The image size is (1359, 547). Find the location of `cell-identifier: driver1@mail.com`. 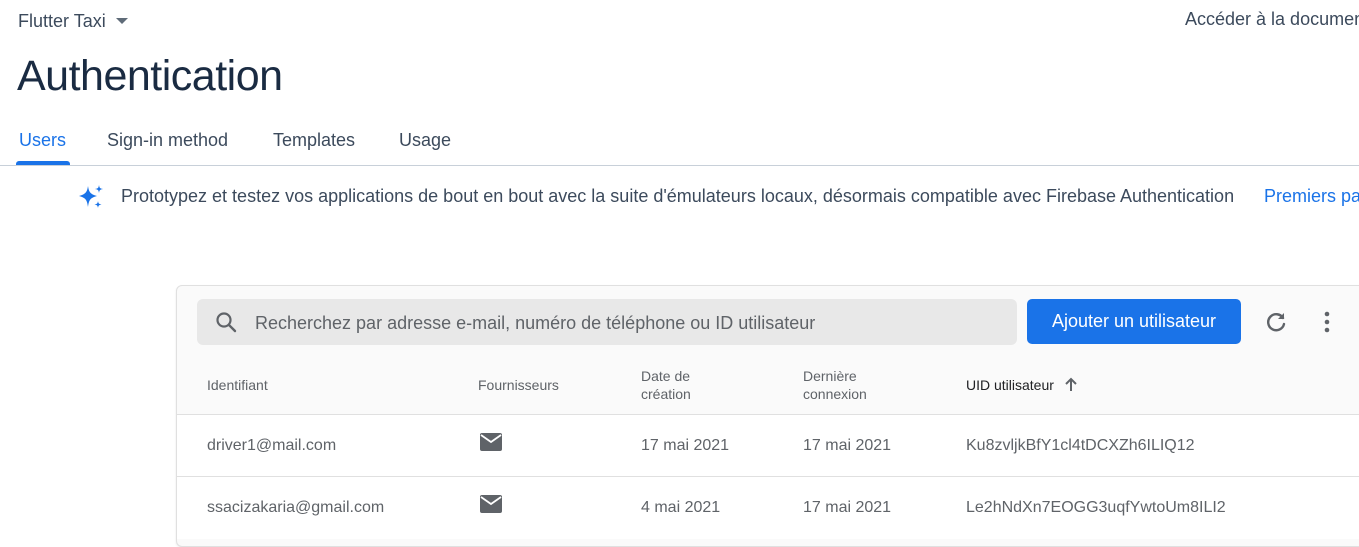

cell-identifier: driver1@mail.com is located at coordinates (272, 445).